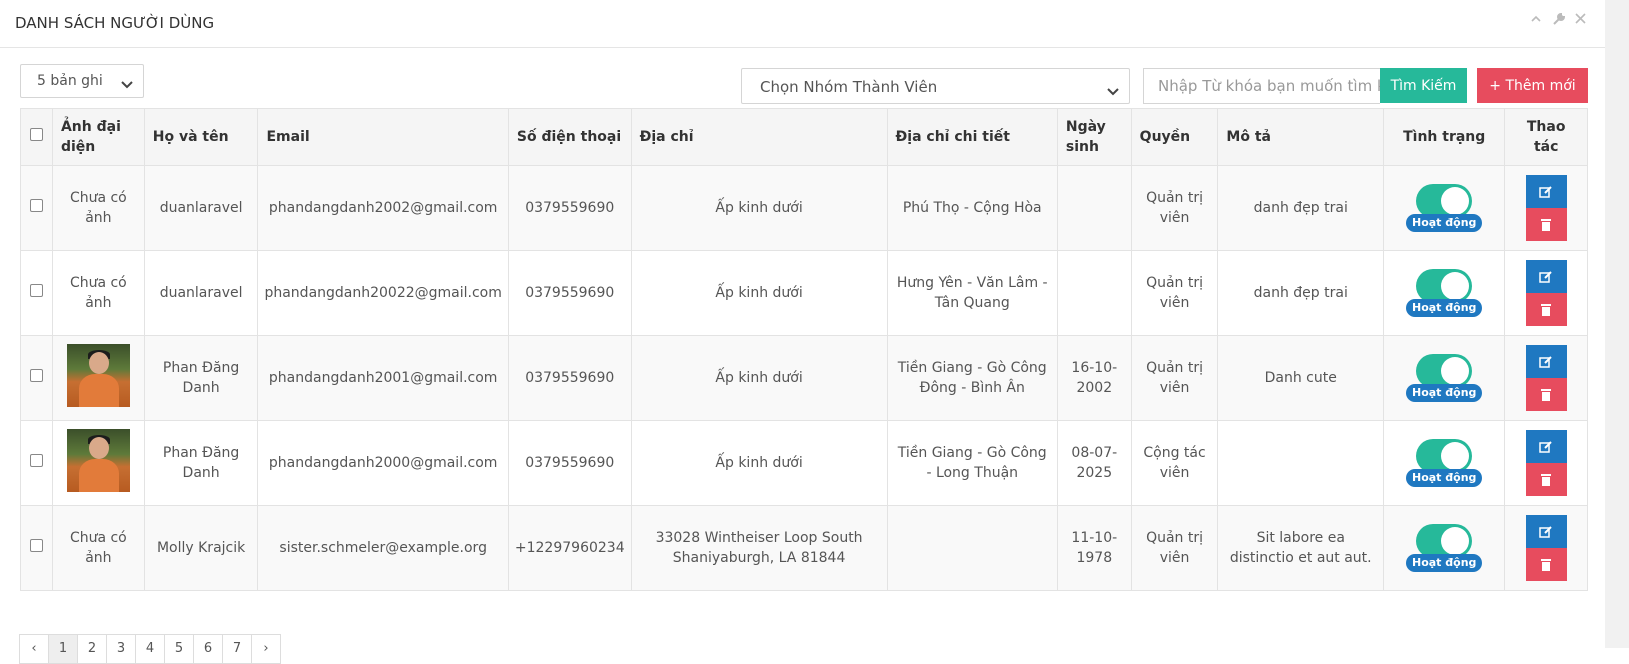 The width and height of the screenshot is (1629, 664). I want to click on pagination-prev: ‹, so click(34, 649).